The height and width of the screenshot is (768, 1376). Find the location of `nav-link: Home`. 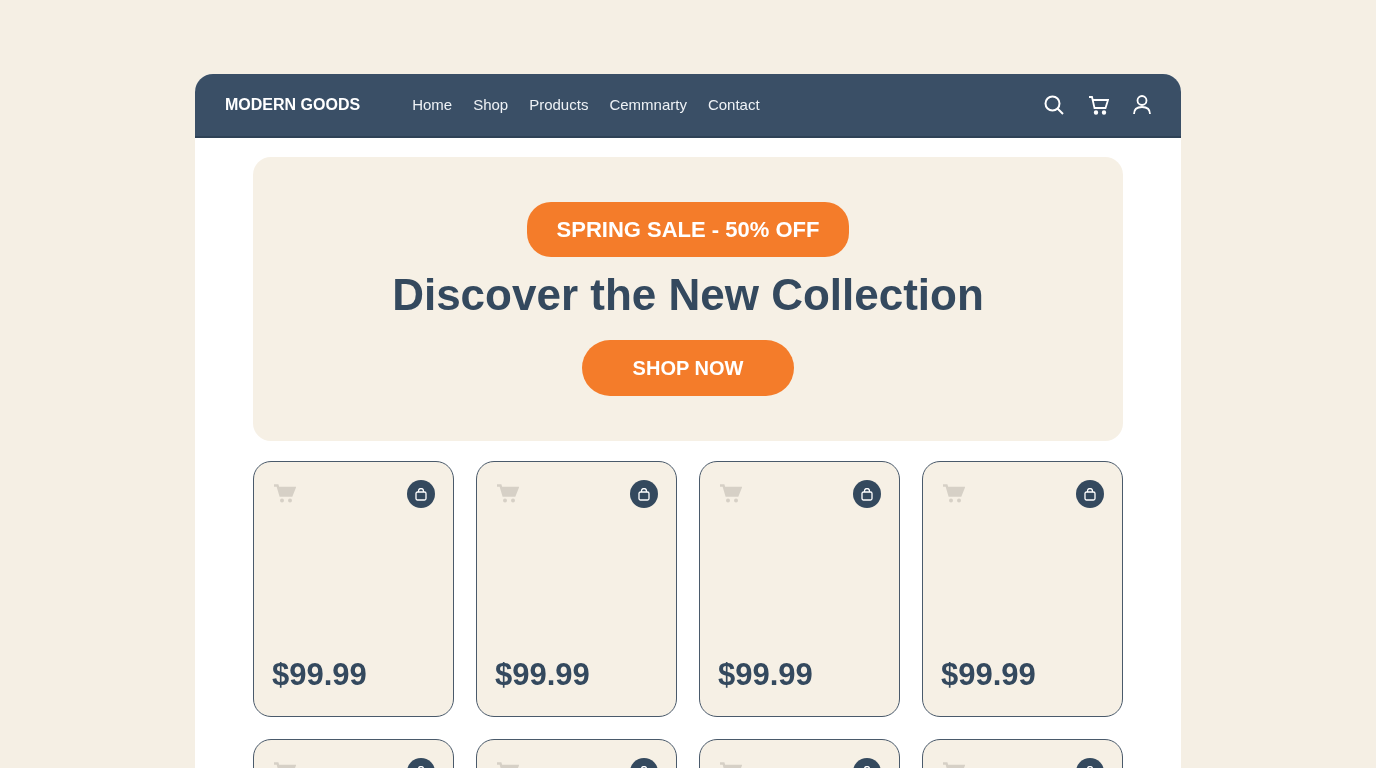

nav-link: Home is located at coordinates (432, 105).